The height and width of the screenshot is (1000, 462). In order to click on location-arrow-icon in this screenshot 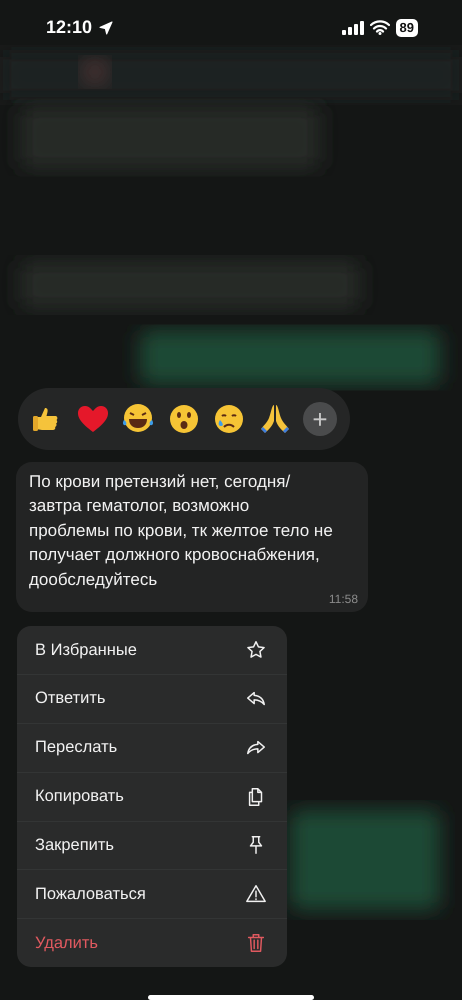, I will do `click(106, 28)`.